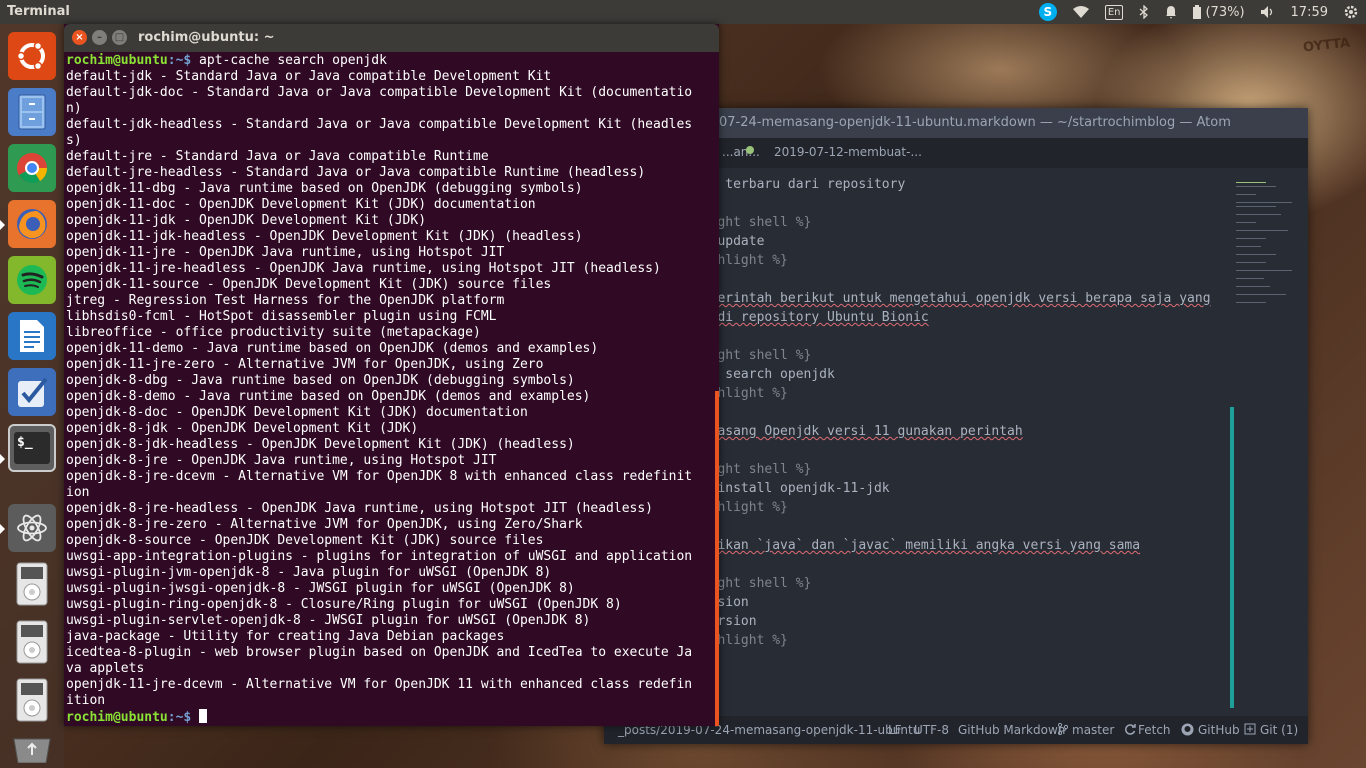  I want to click on atom-icon, so click(32, 528).